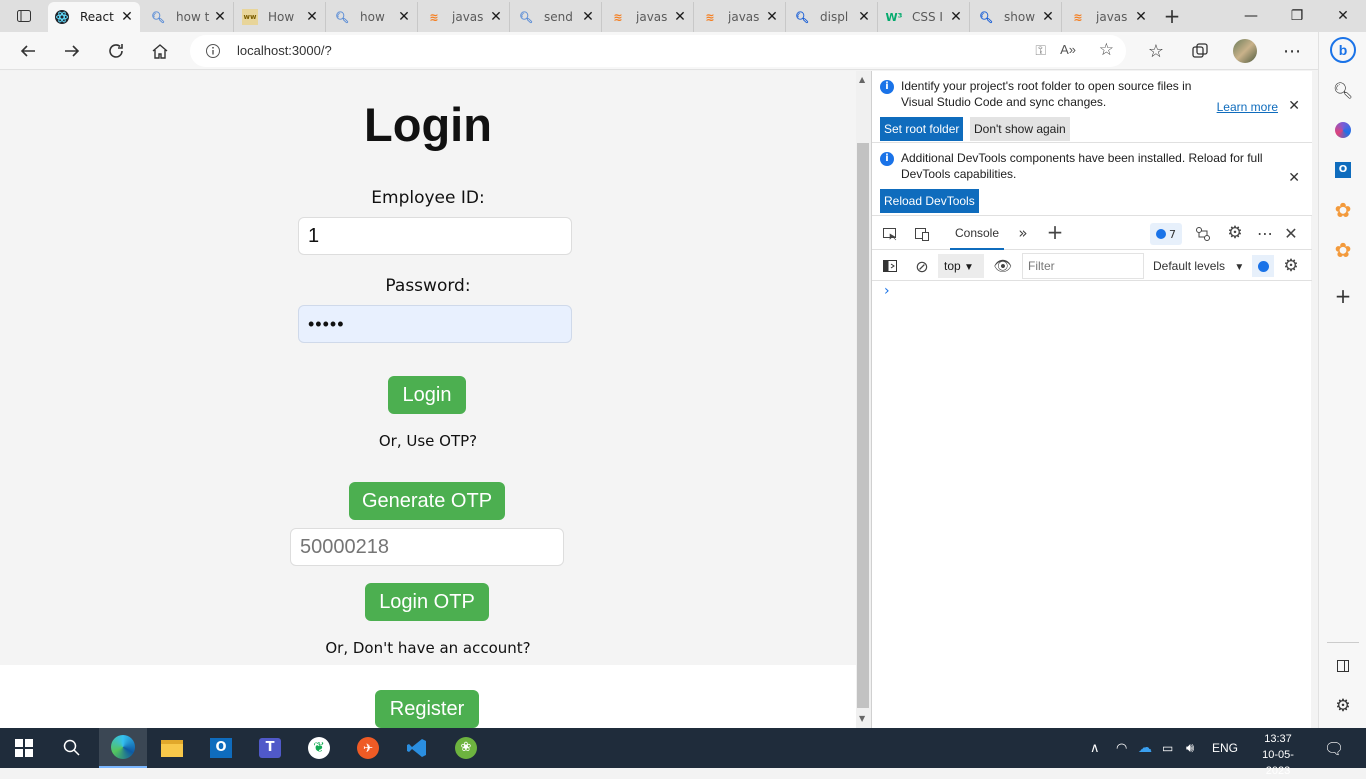  I want to click on more-menu-icon: ⋯, so click(1292, 51).